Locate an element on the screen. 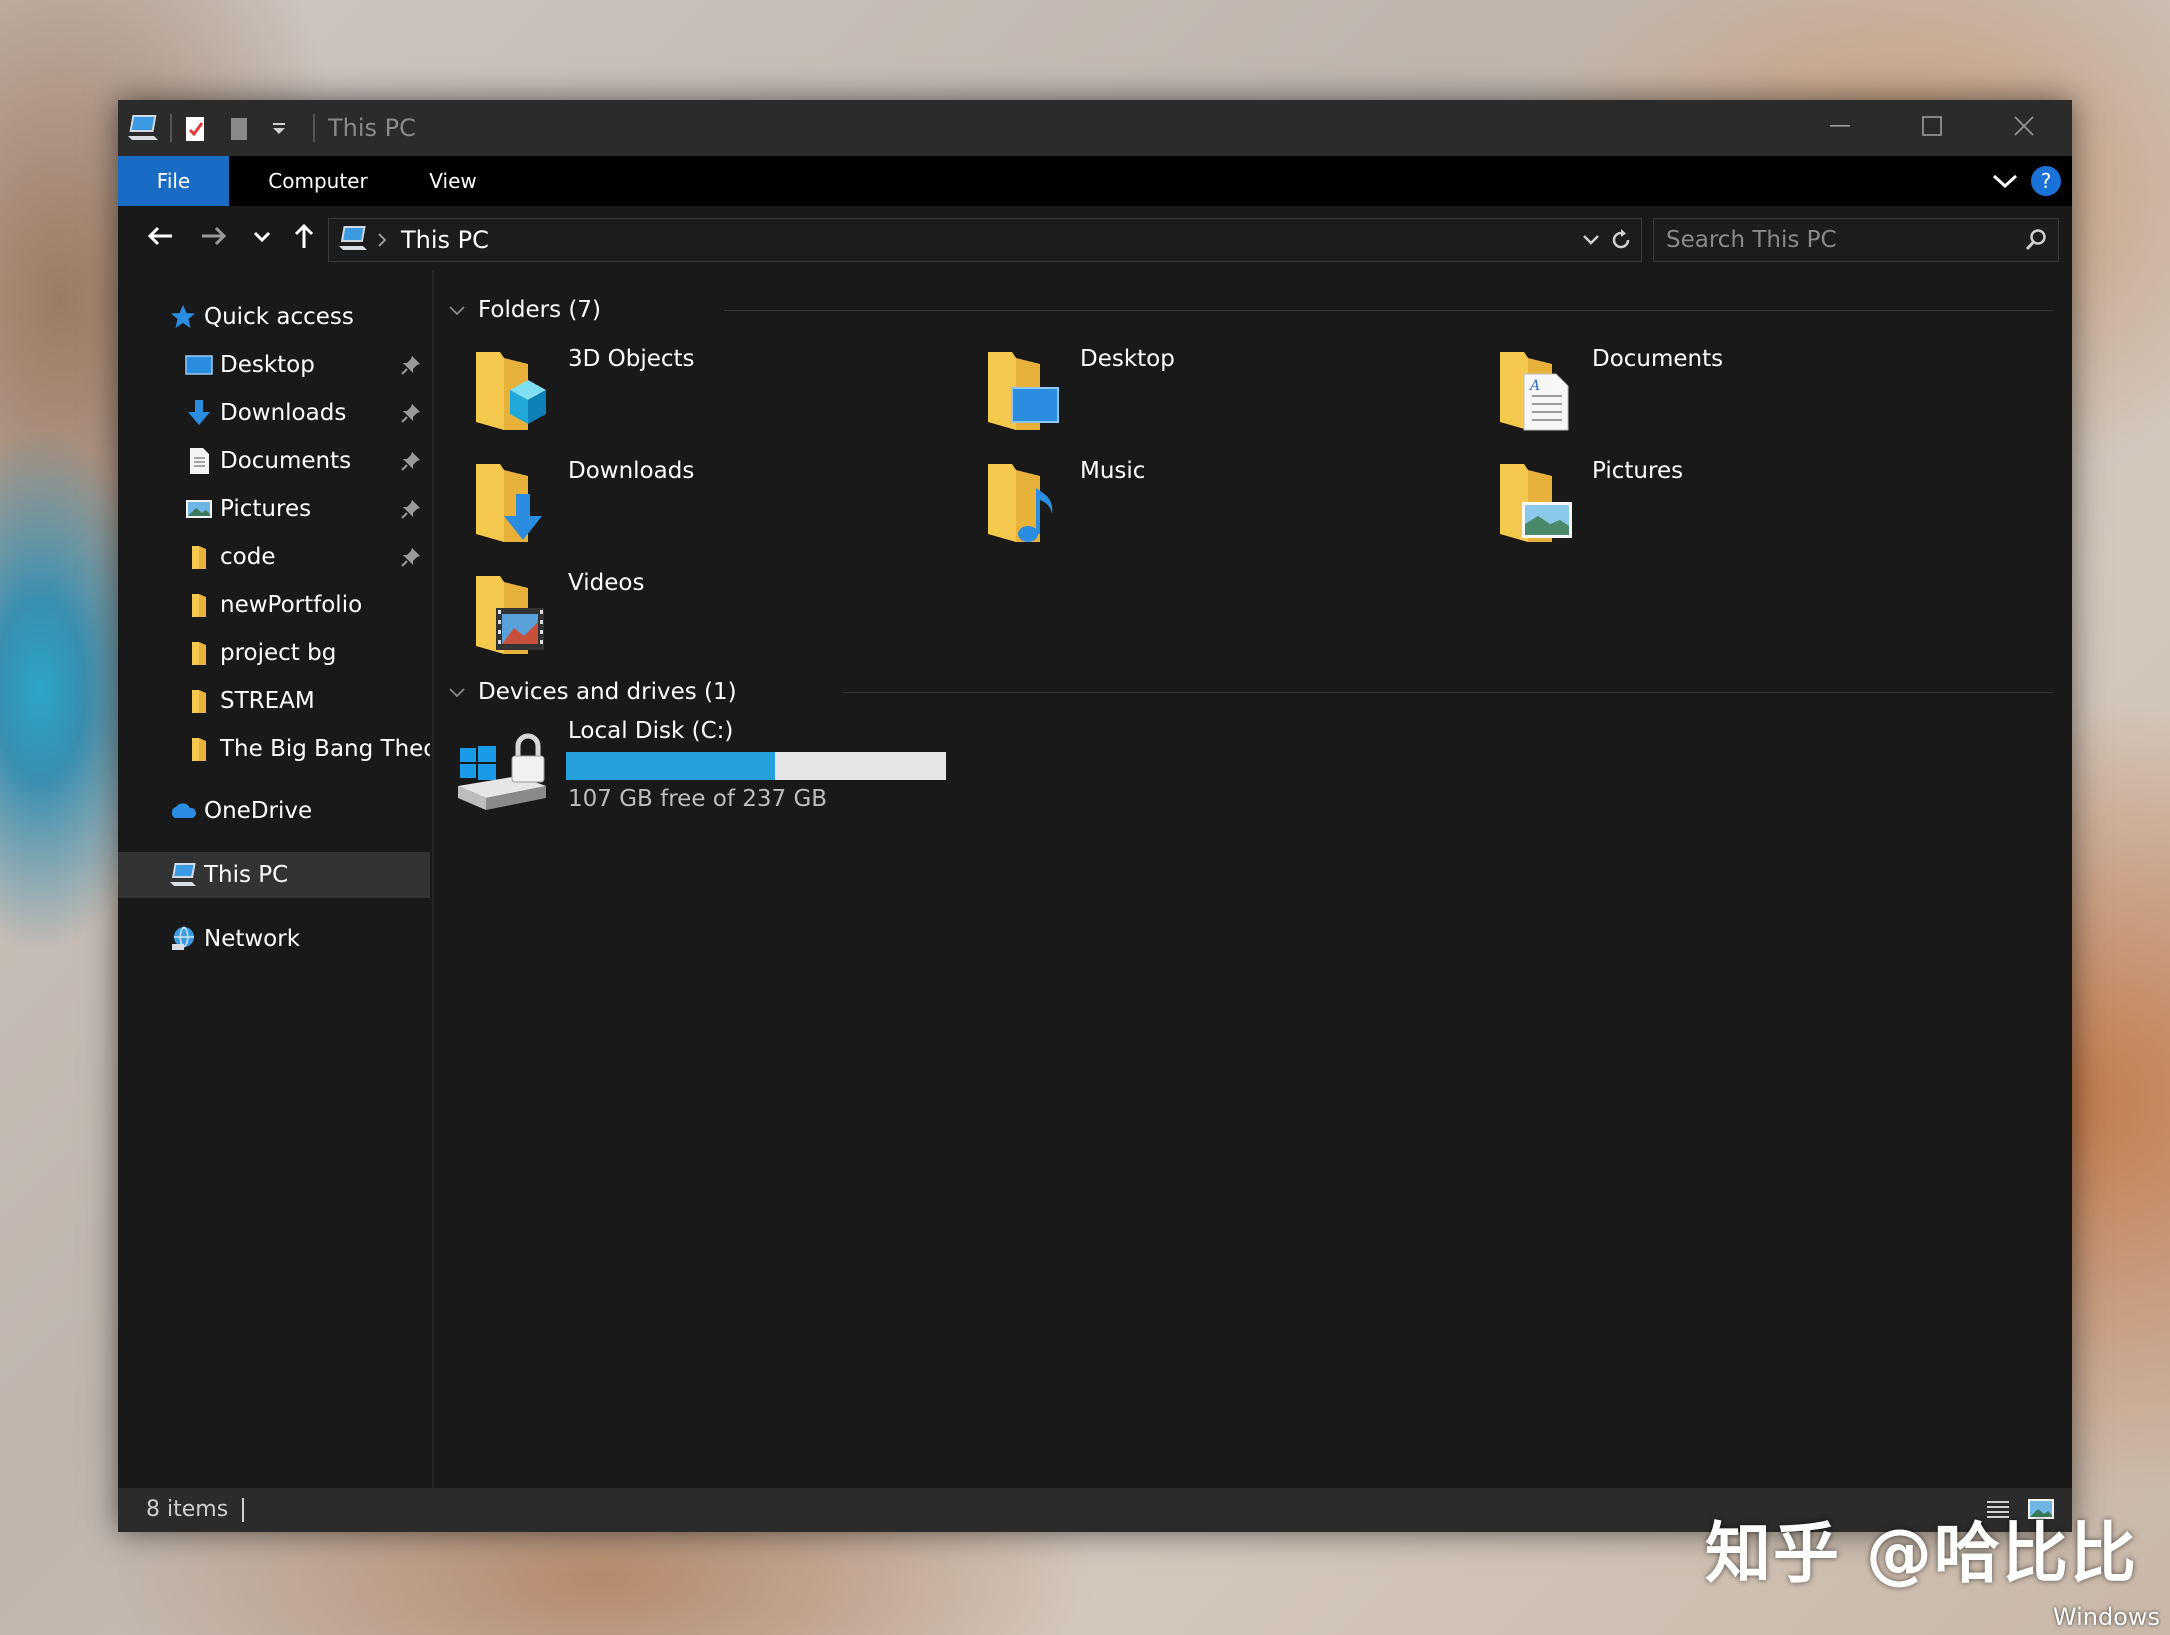 The height and width of the screenshot is (1635, 2170). new-folder-icon is located at coordinates (239, 128).